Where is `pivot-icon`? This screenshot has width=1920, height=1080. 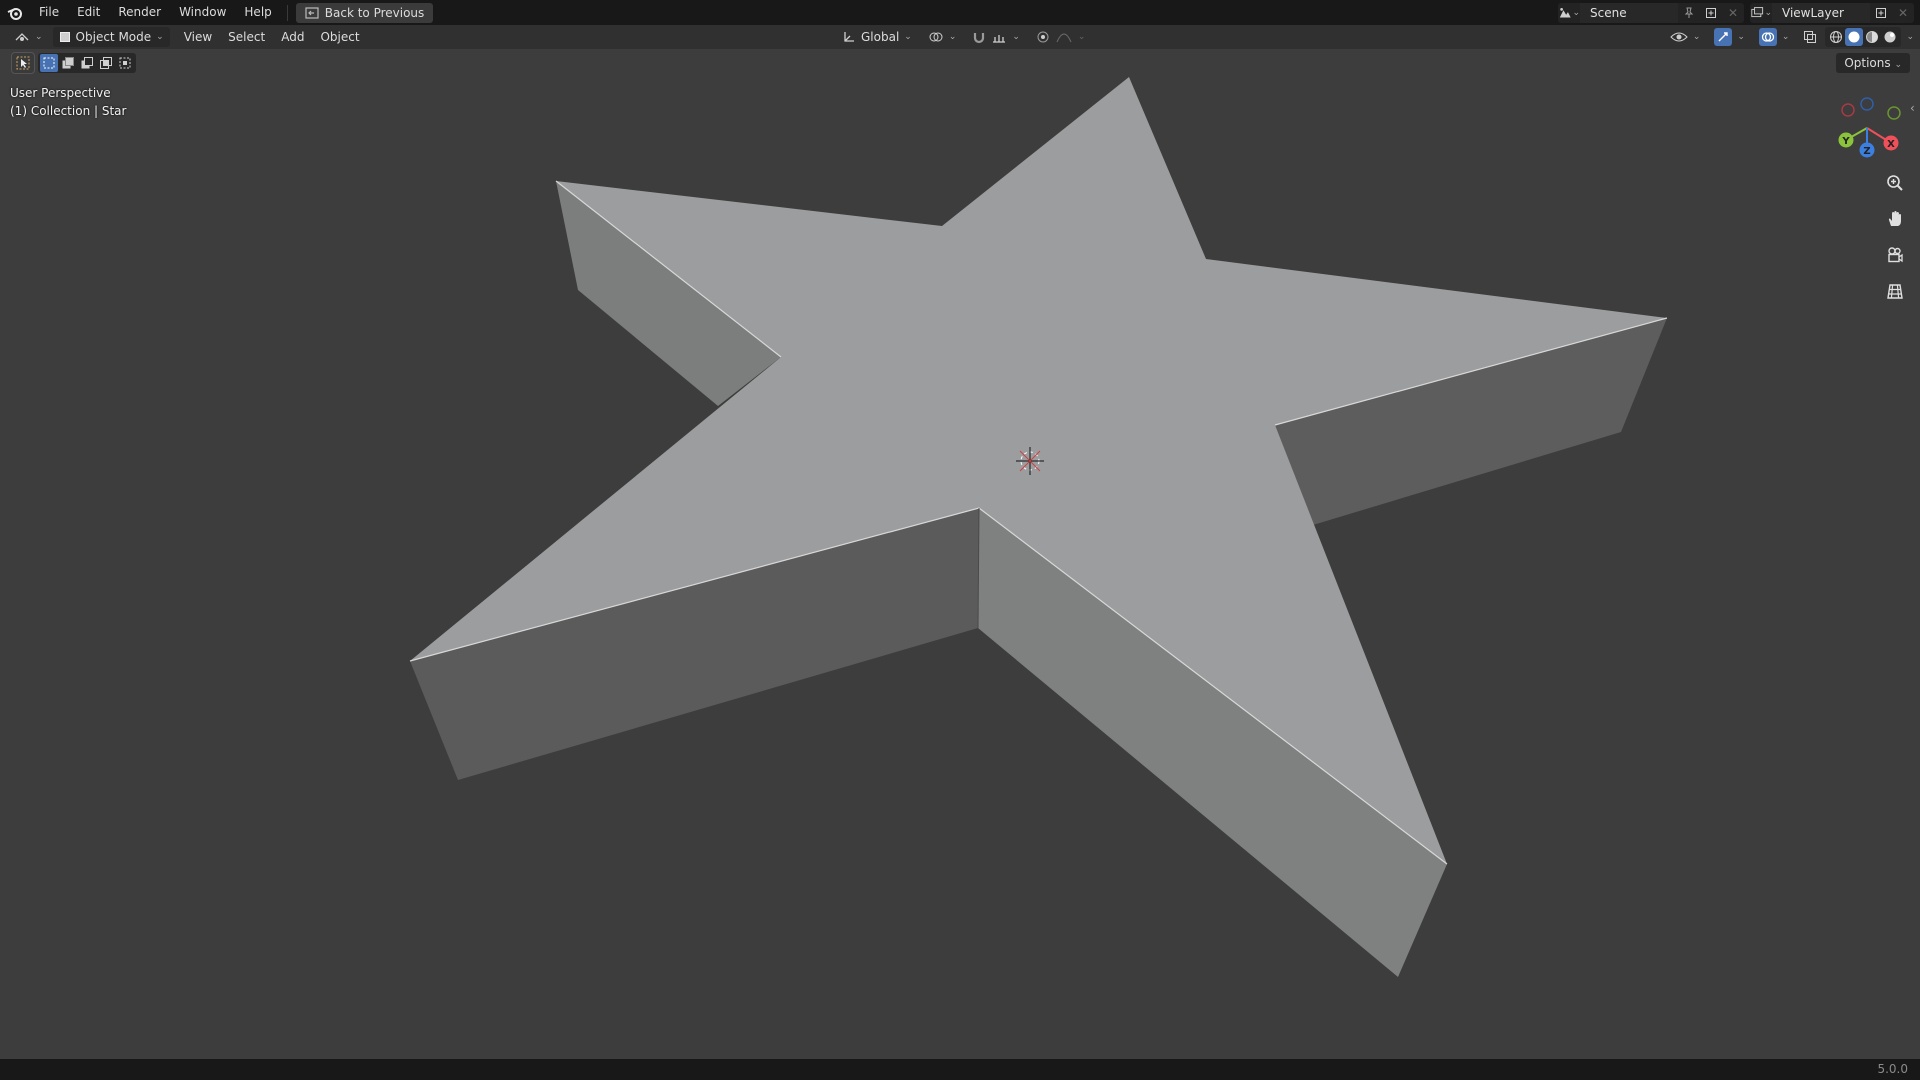
pivot-icon is located at coordinates (936, 37).